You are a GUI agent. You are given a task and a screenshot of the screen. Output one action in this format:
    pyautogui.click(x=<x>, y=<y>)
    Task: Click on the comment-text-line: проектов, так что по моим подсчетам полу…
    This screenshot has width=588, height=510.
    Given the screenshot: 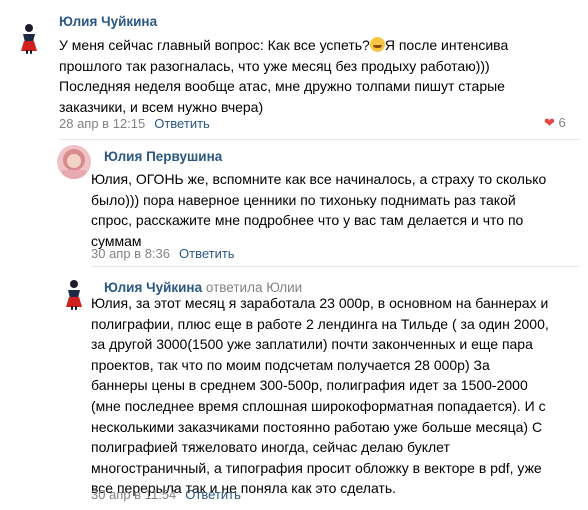 What is the action you would take?
    pyautogui.click(x=290, y=364)
    